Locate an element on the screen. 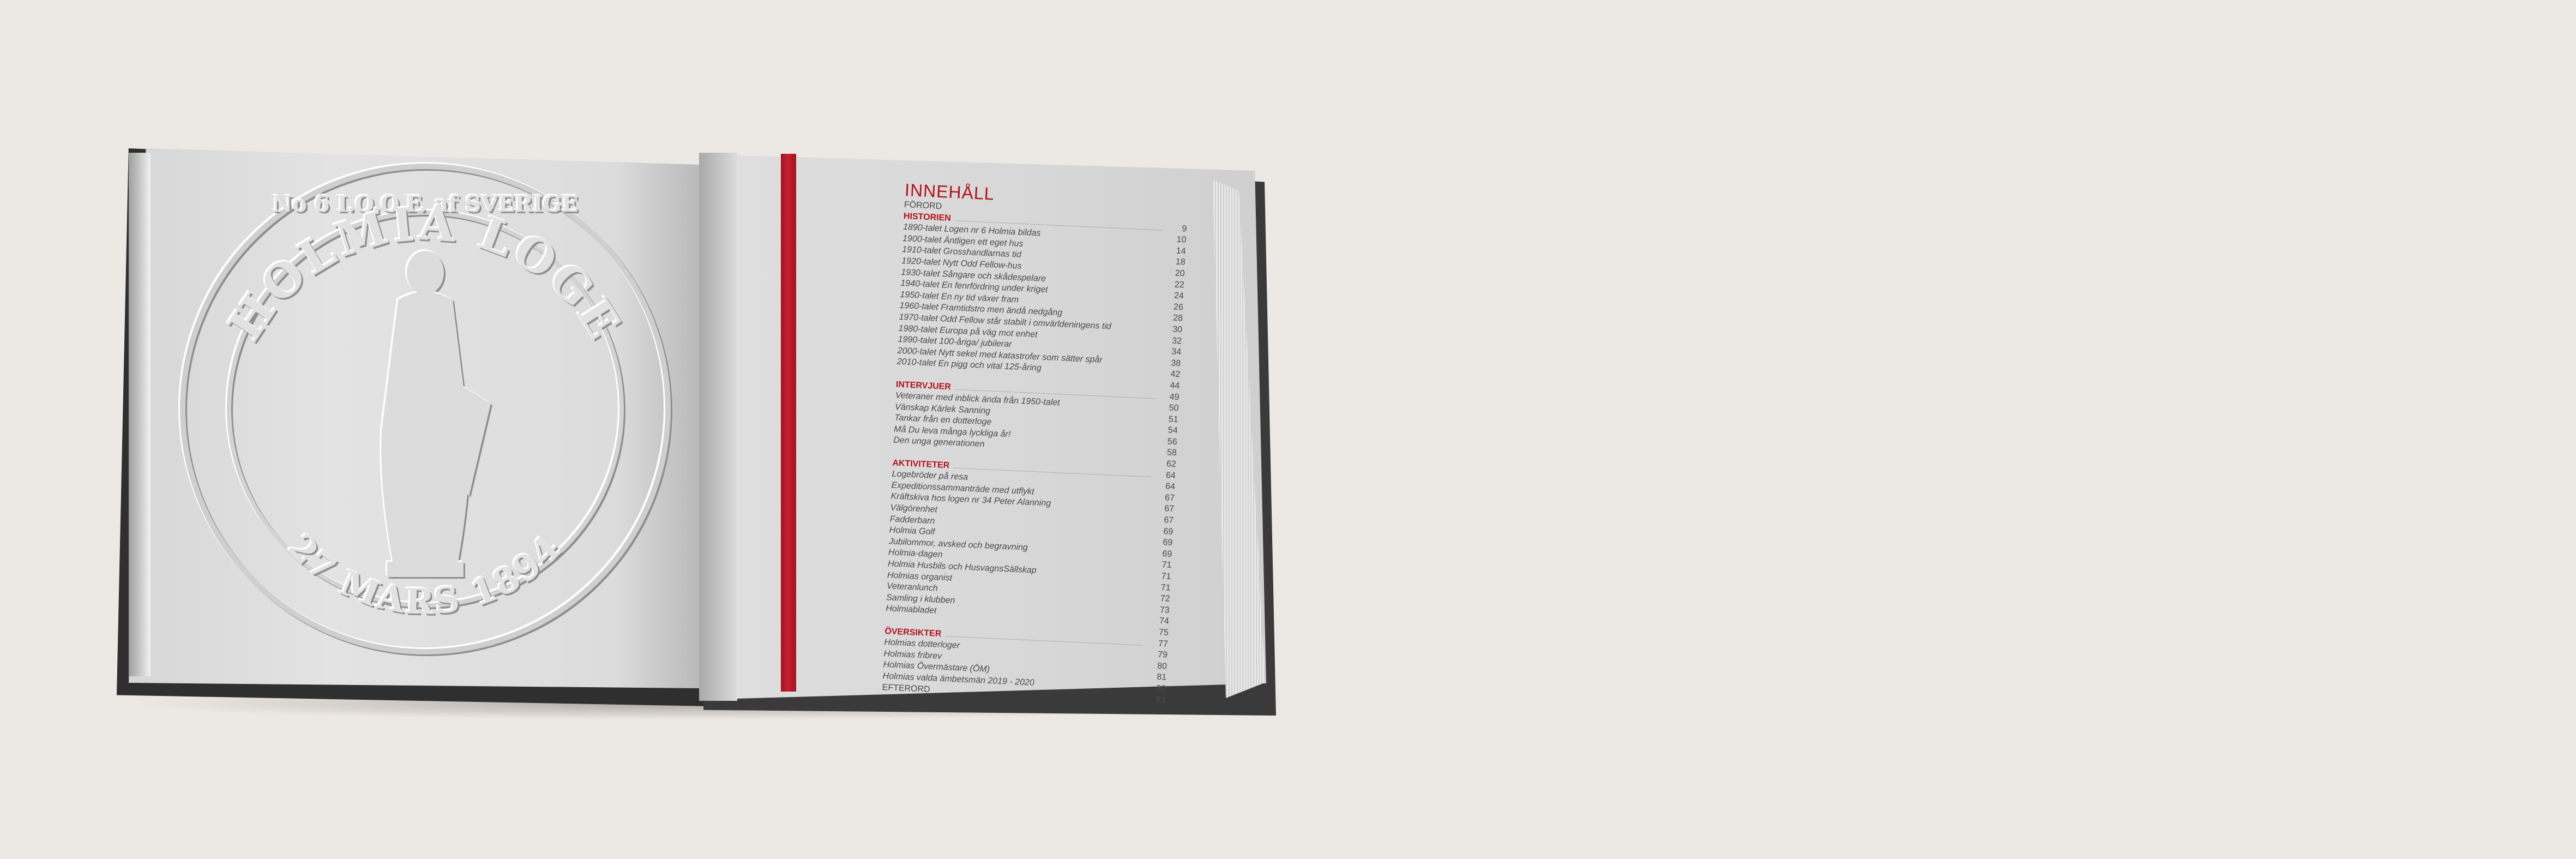 The height and width of the screenshot is (859, 2576). toc-page-number: 51 is located at coordinates (1173, 419).